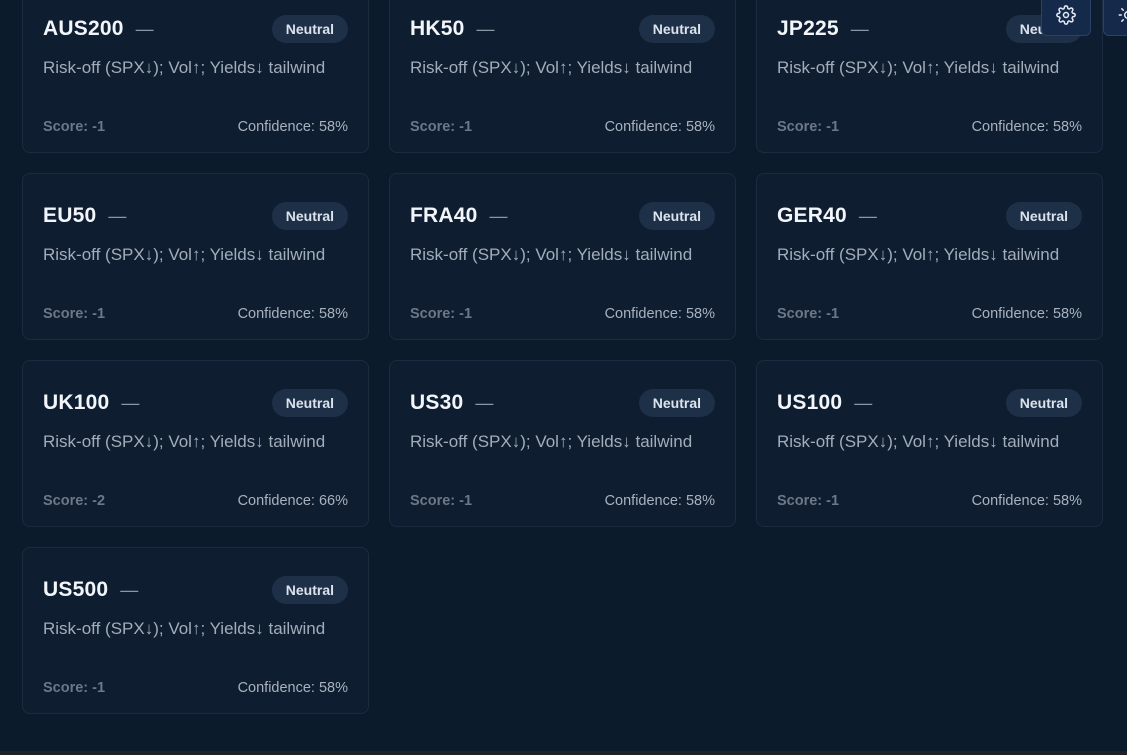 The width and height of the screenshot is (1127, 755). What do you see at coordinates (810, 402) in the screenshot?
I see `instrument-symbol: US100` at bounding box center [810, 402].